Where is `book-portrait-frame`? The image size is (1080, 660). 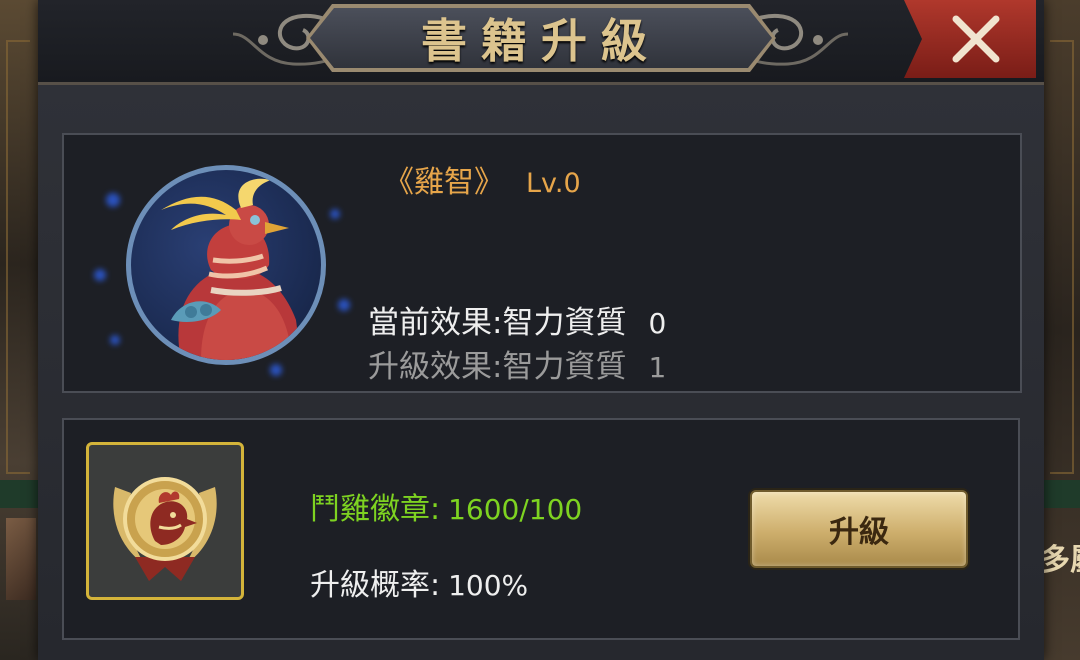
book-portrait-frame is located at coordinates (222, 267).